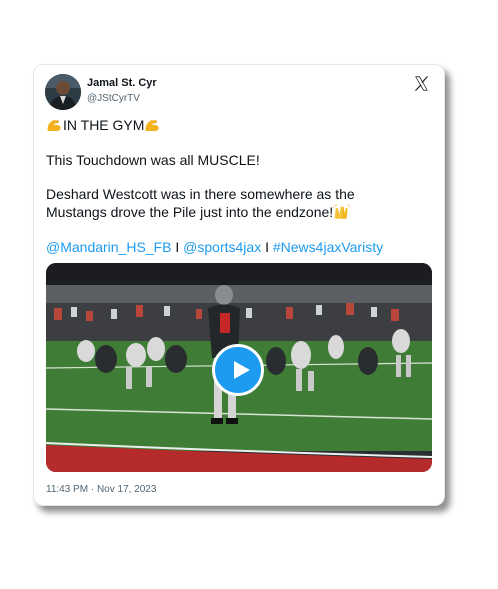 This screenshot has height=589, width=498. I want to click on tweet-line-2: This Touchdown was all MUSCLE!, so click(153, 160).